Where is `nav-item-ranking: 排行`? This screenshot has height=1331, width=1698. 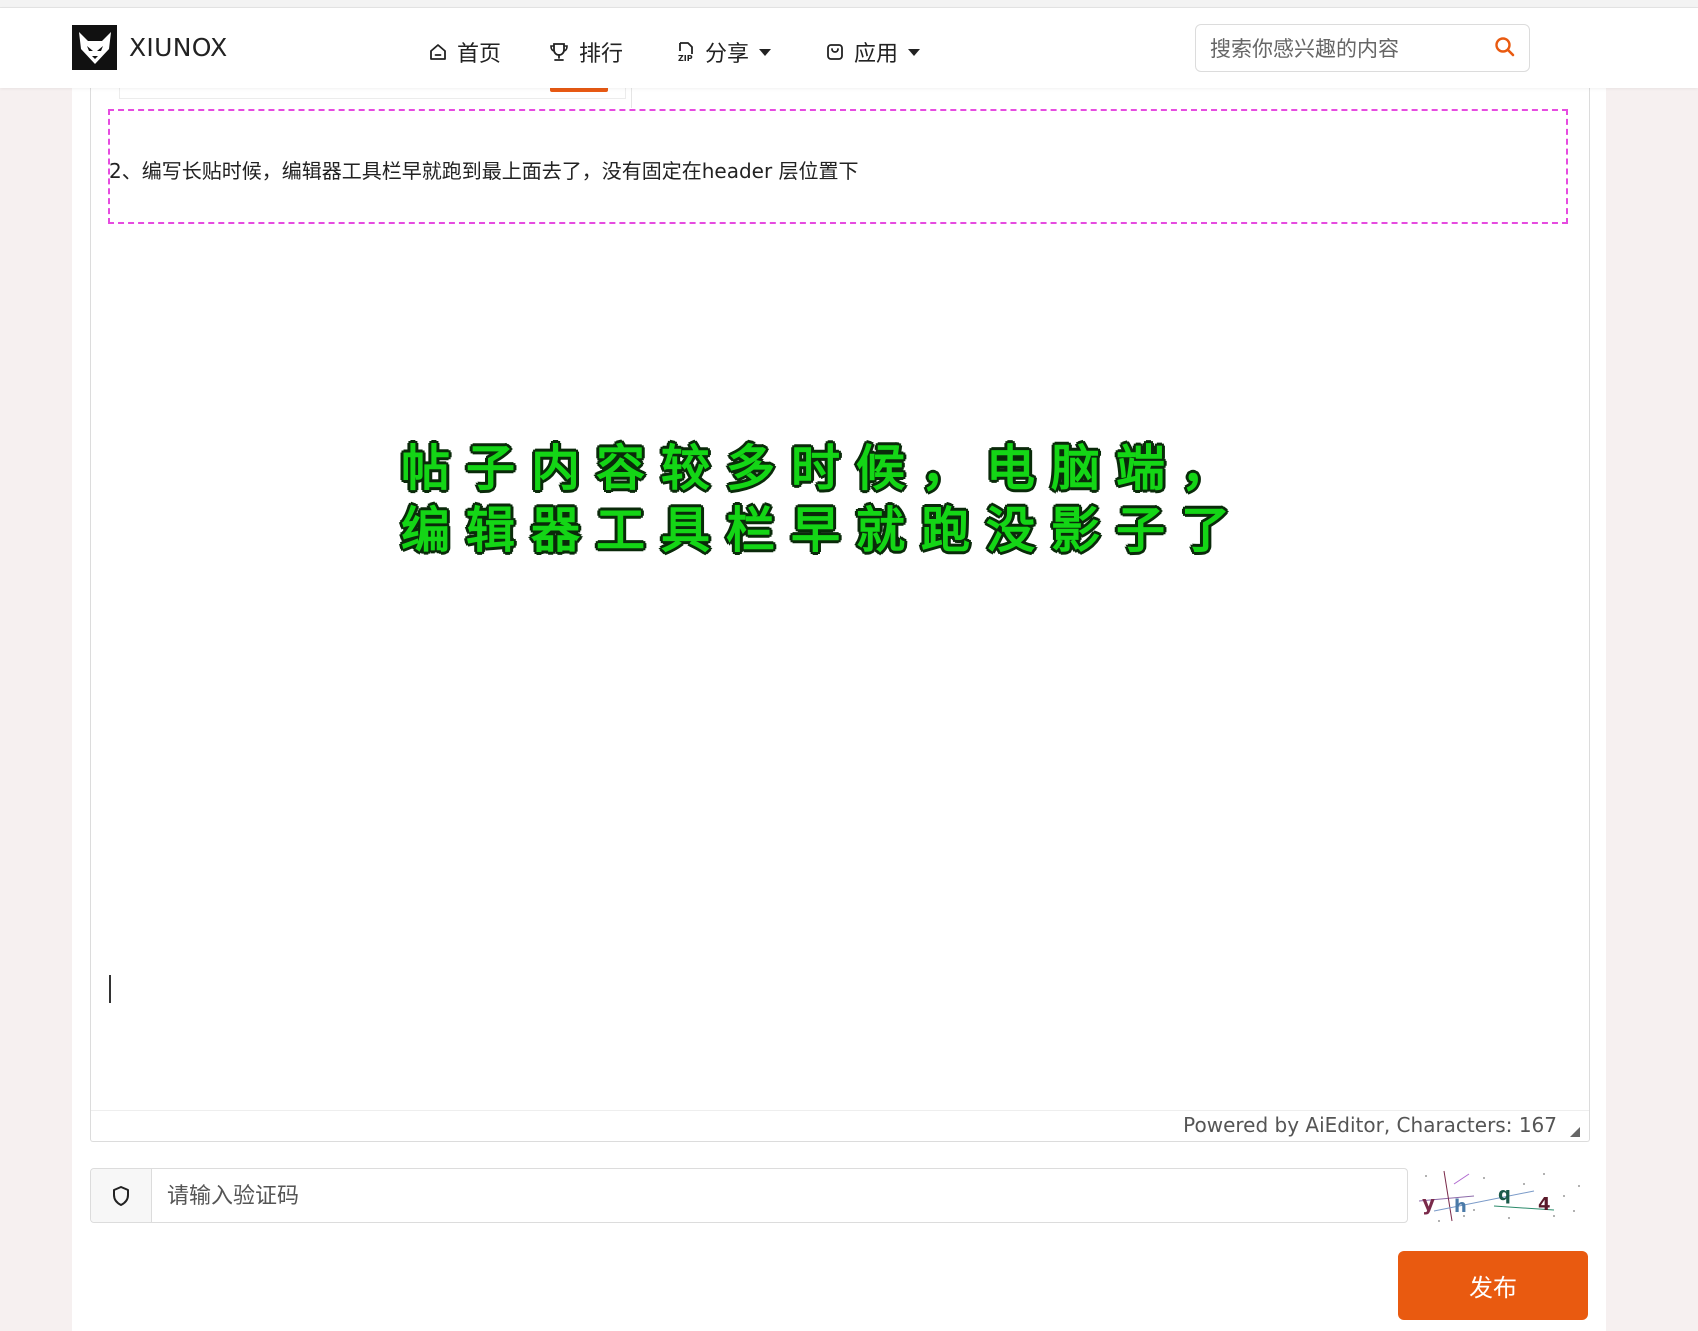
nav-item-ranking: 排行 is located at coordinates (585, 52).